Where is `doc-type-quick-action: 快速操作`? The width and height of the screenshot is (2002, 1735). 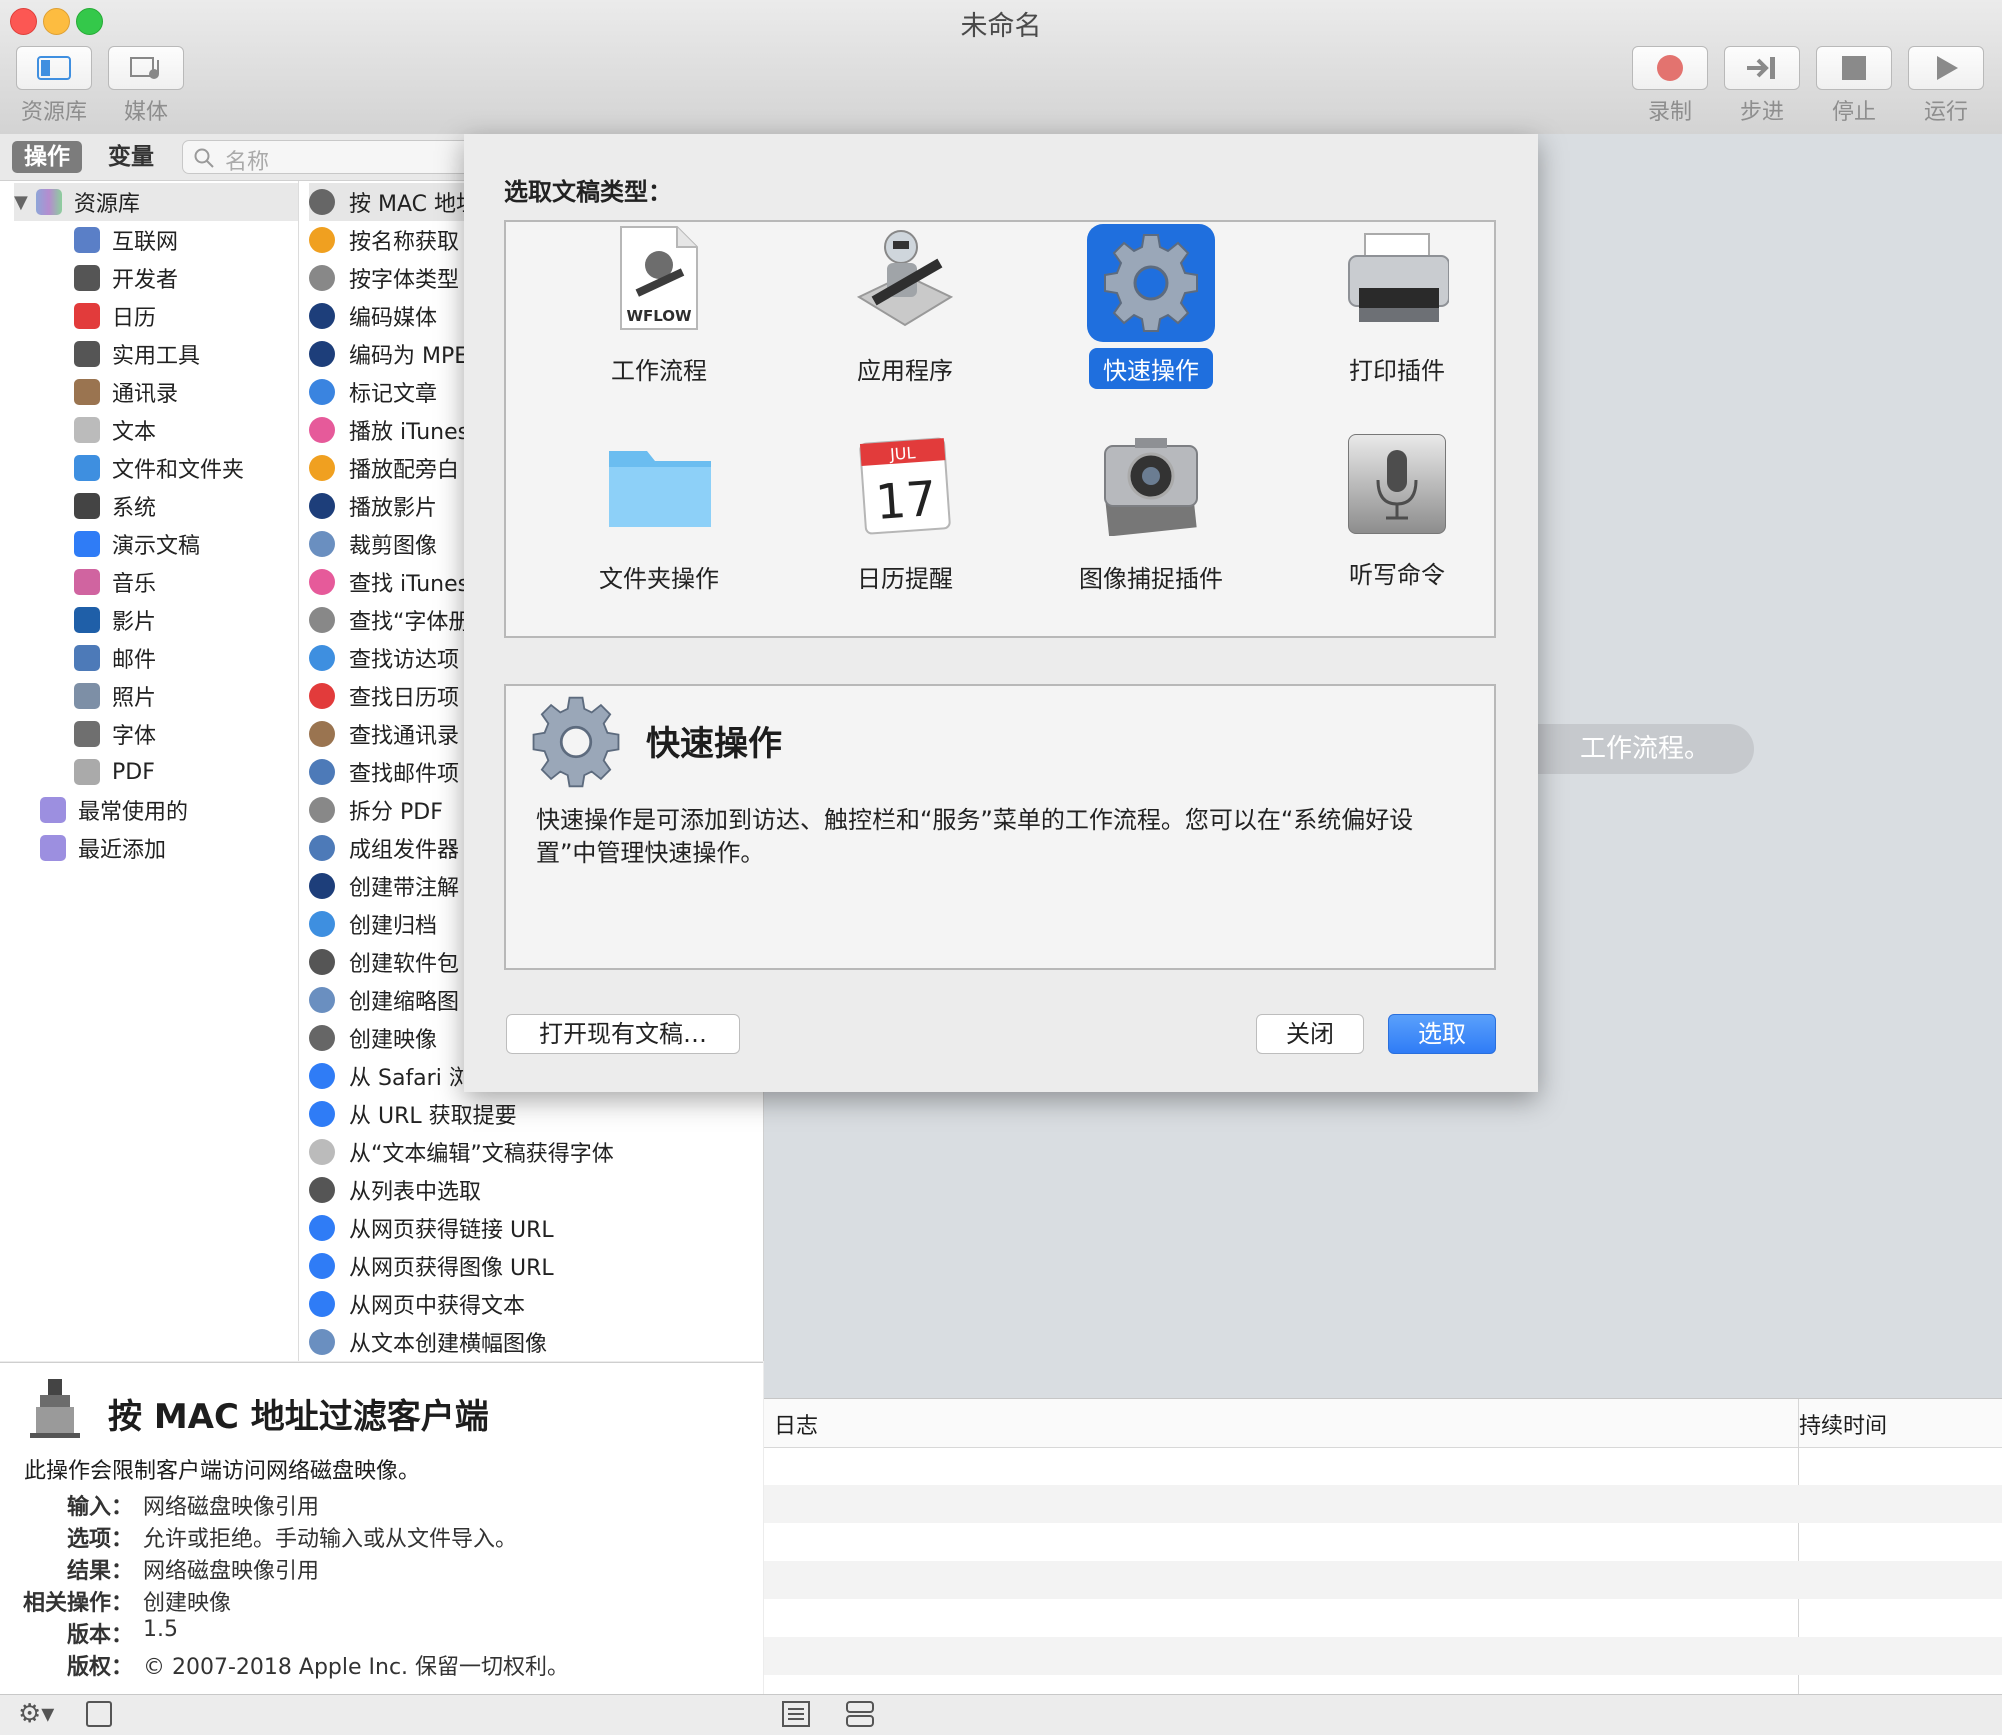 doc-type-quick-action: 快速操作 is located at coordinates (1151, 322).